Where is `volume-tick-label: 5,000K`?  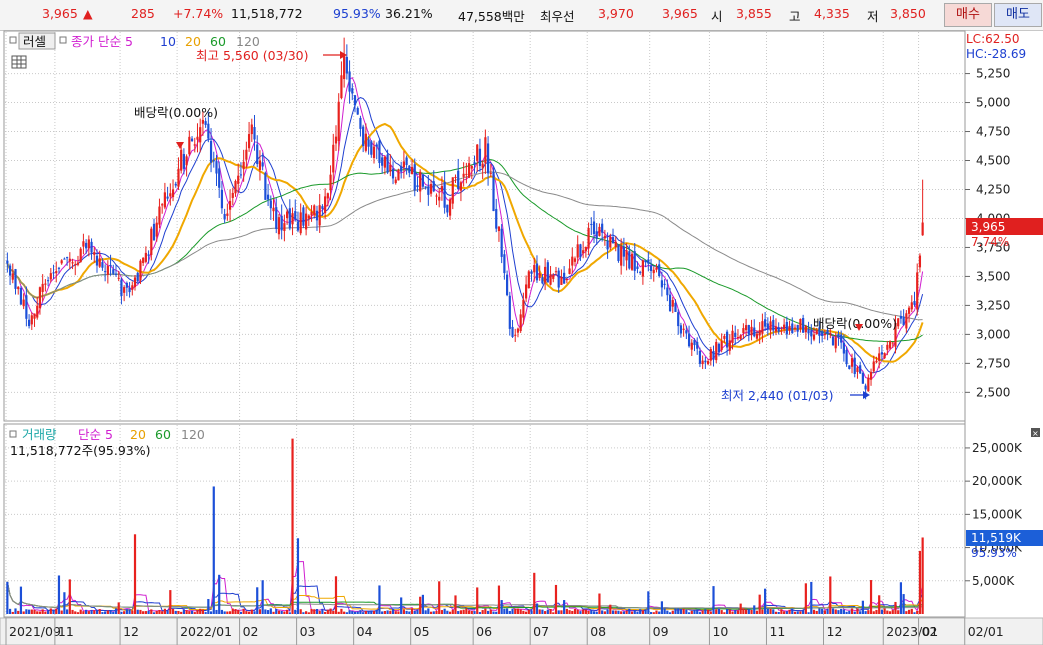 volume-tick-label: 5,000K is located at coordinates (993, 581).